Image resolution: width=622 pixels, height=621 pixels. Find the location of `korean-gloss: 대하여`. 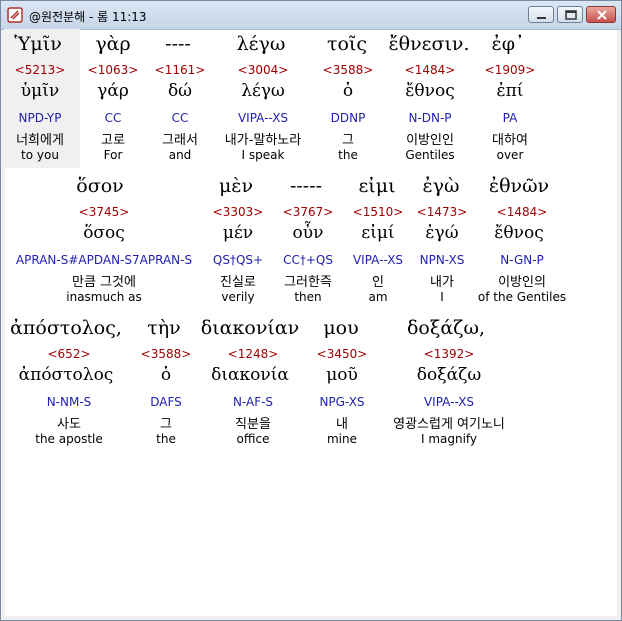

korean-gloss: 대하여 is located at coordinates (510, 140).